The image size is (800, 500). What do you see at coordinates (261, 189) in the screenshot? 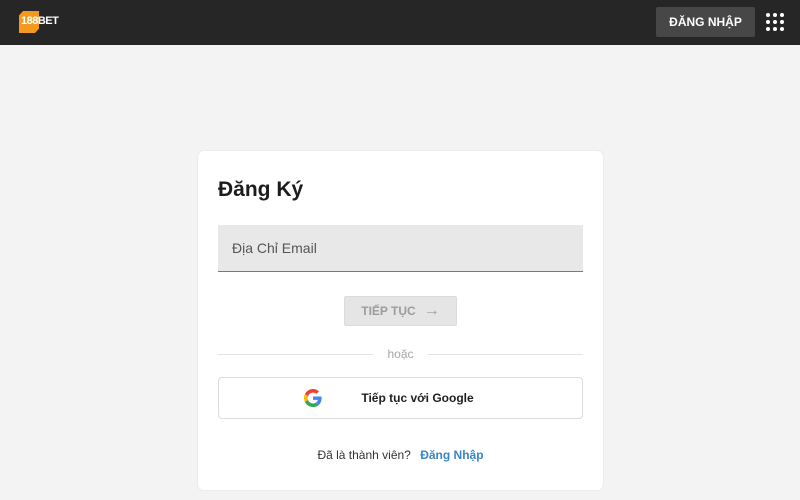
I see `page-title: Đăng Ký` at bounding box center [261, 189].